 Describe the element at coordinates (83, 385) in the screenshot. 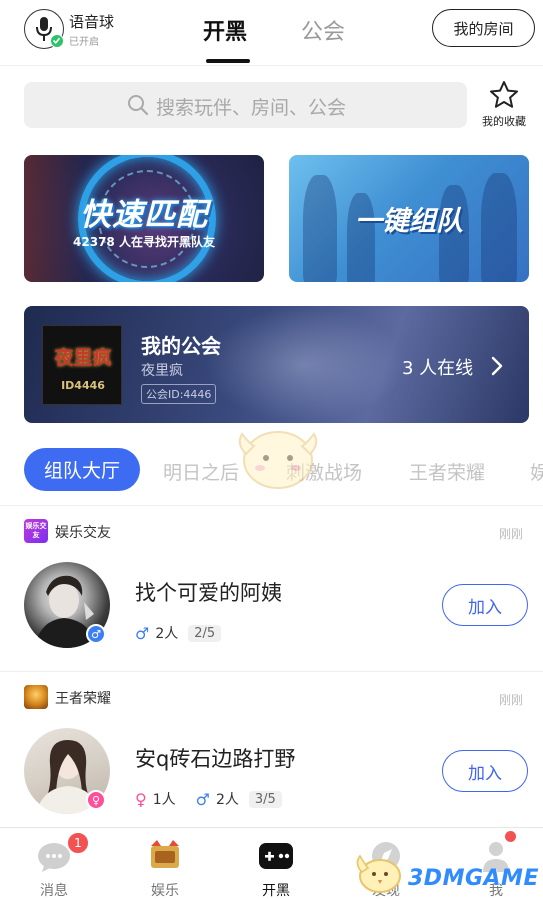

I see `guild-logo-id: ID4446` at that location.